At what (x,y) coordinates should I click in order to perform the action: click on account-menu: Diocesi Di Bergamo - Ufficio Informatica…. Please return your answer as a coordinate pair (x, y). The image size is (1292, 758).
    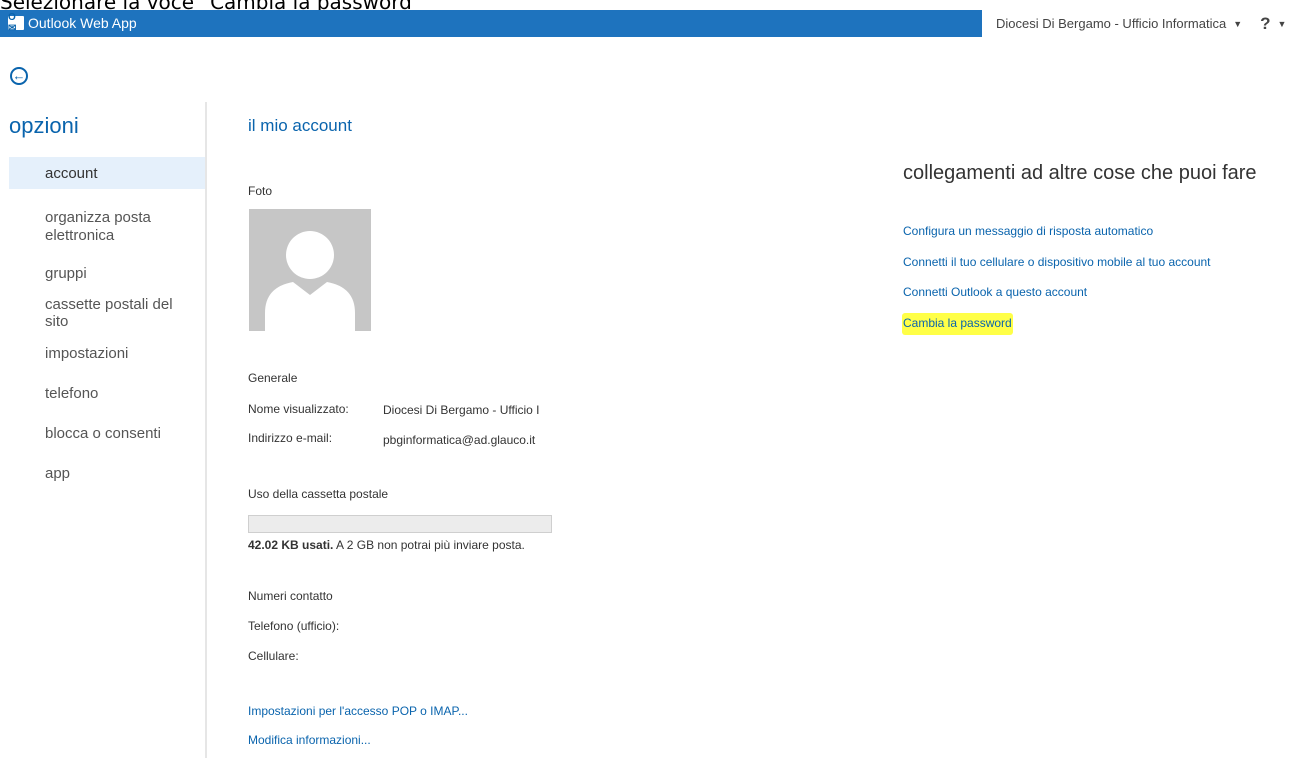
    Looking at the image, I should click on (1137, 23).